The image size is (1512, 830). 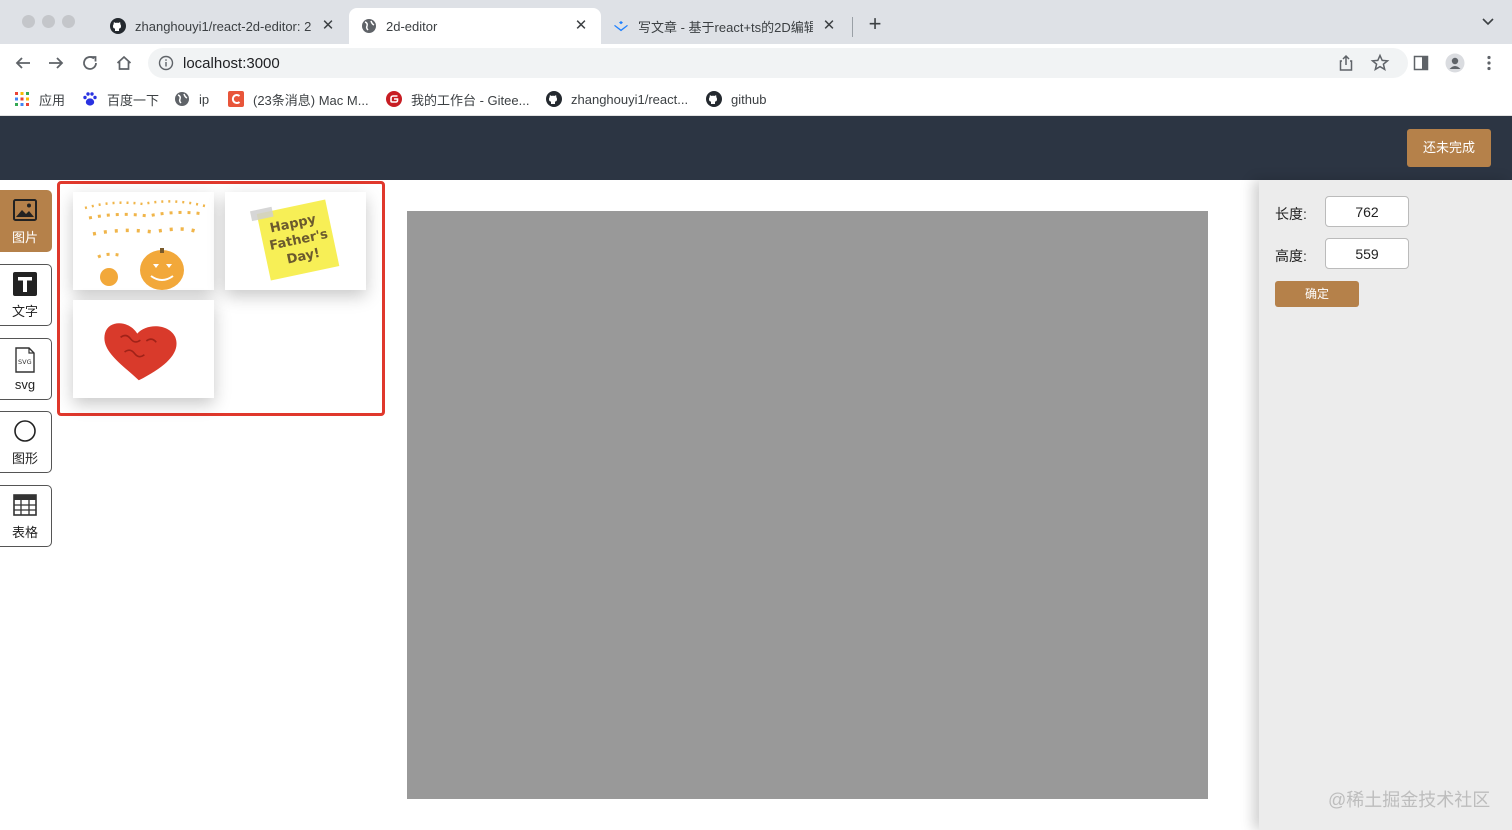 What do you see at coordinates (25, 505) in the screenshot?
I see `table-icon` at bounding box center [25, 505].